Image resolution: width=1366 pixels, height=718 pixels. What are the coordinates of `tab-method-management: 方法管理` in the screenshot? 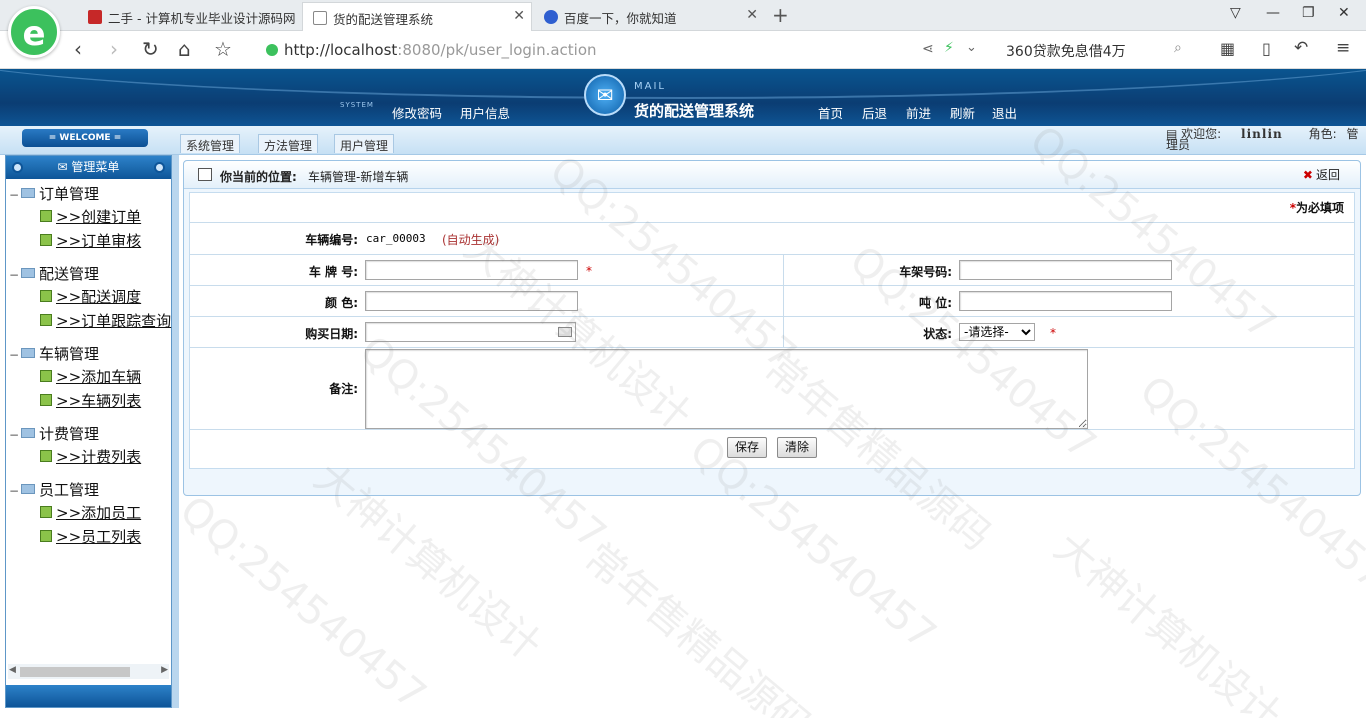 It's located at (288, 143).